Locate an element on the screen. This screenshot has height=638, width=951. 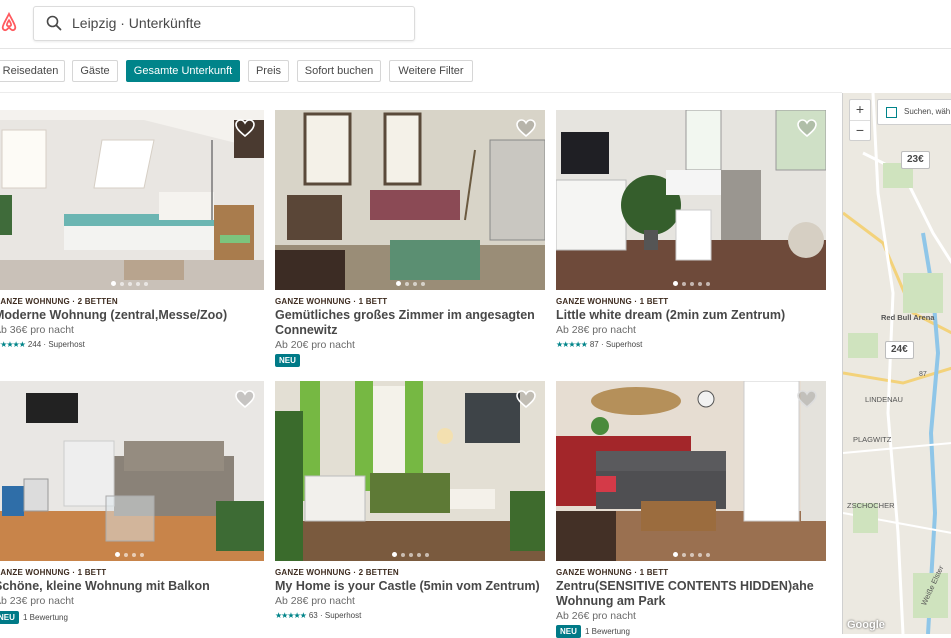
map-label: ZSCHOCHER is located at coordinates (871, 505).